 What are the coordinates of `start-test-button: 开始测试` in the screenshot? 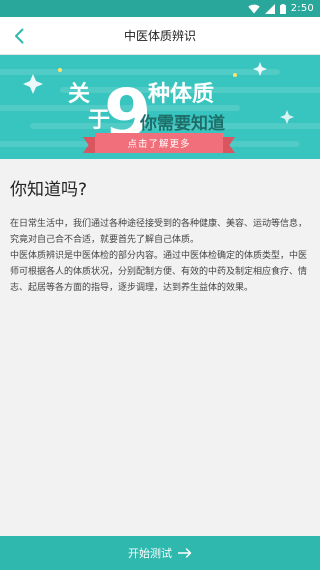 It's located at (160, 553).